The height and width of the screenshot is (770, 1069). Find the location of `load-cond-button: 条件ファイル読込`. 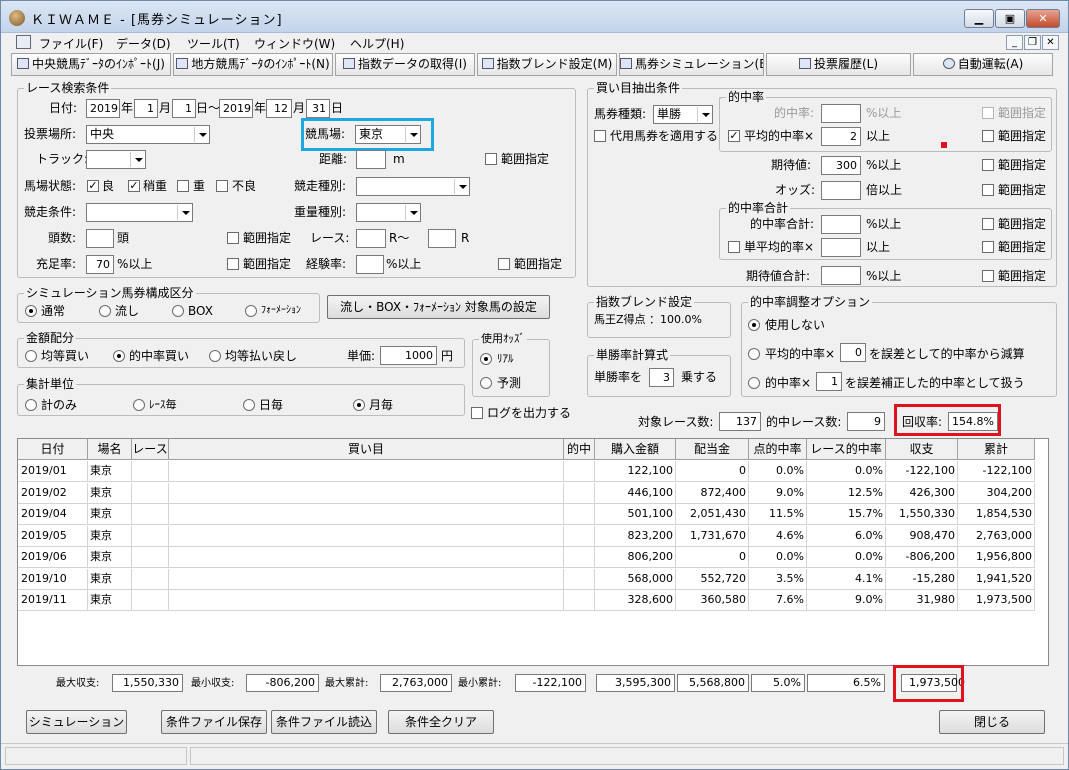

load-cond-button: 条件ファイル読込 is located at coordinates (324, 722).